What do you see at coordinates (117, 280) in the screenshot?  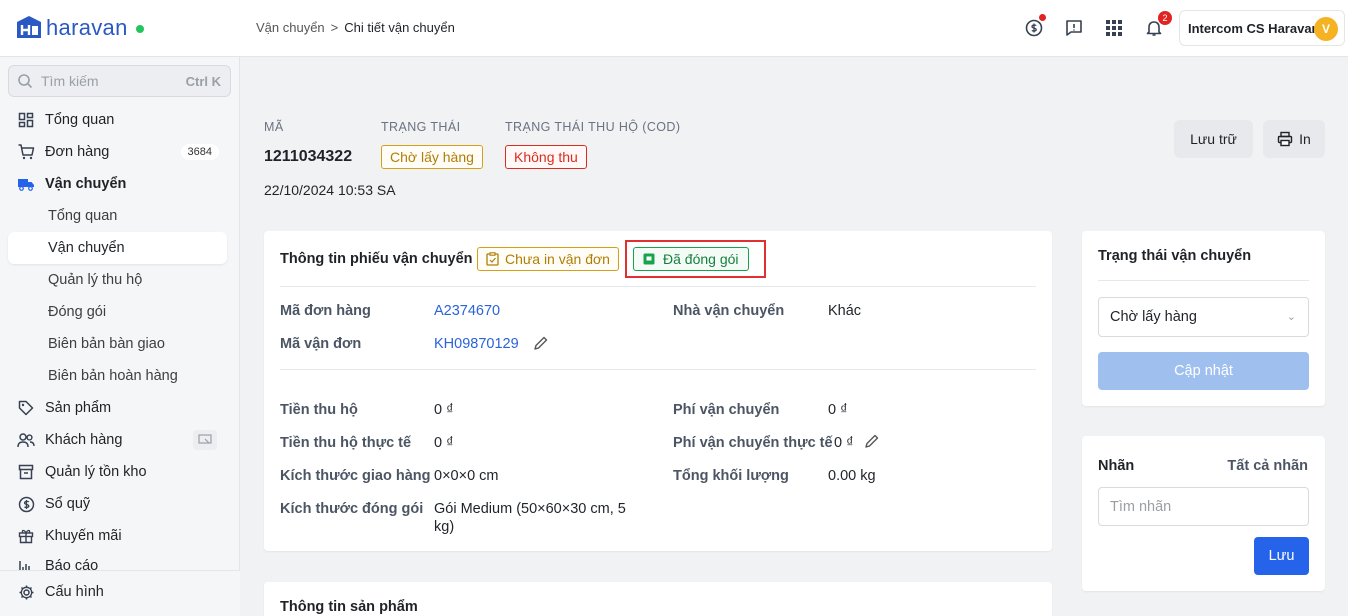 I see `sidebar-subitem-cod-management: Quản lý thu hộ` at bounding box center [117, 280].